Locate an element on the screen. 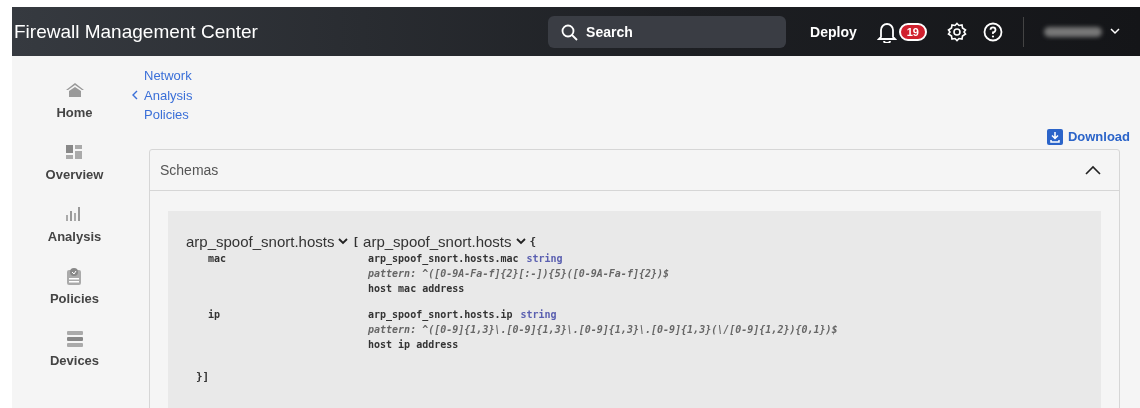  bell-icon is located at coordinates (886, 31).